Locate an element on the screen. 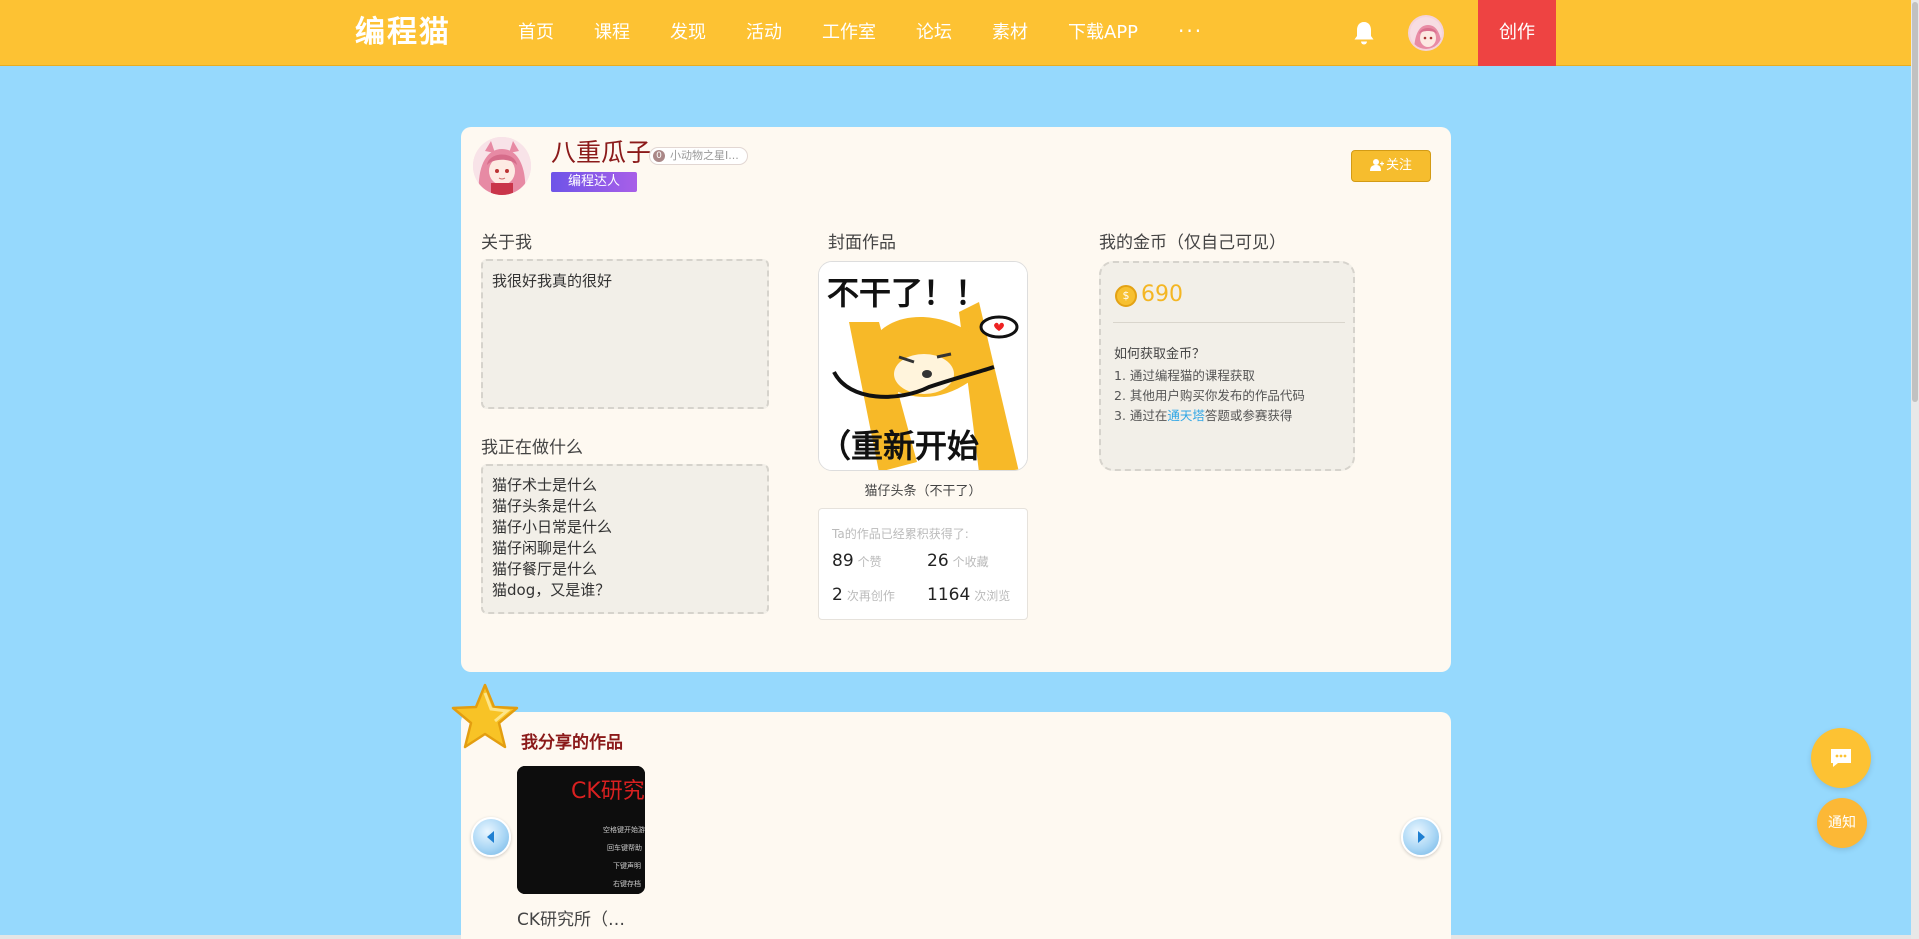 Image resolution: width=1919 pixels, height=939 pixels. site-logo: 编程猫 is located at coordinates (403, 33).